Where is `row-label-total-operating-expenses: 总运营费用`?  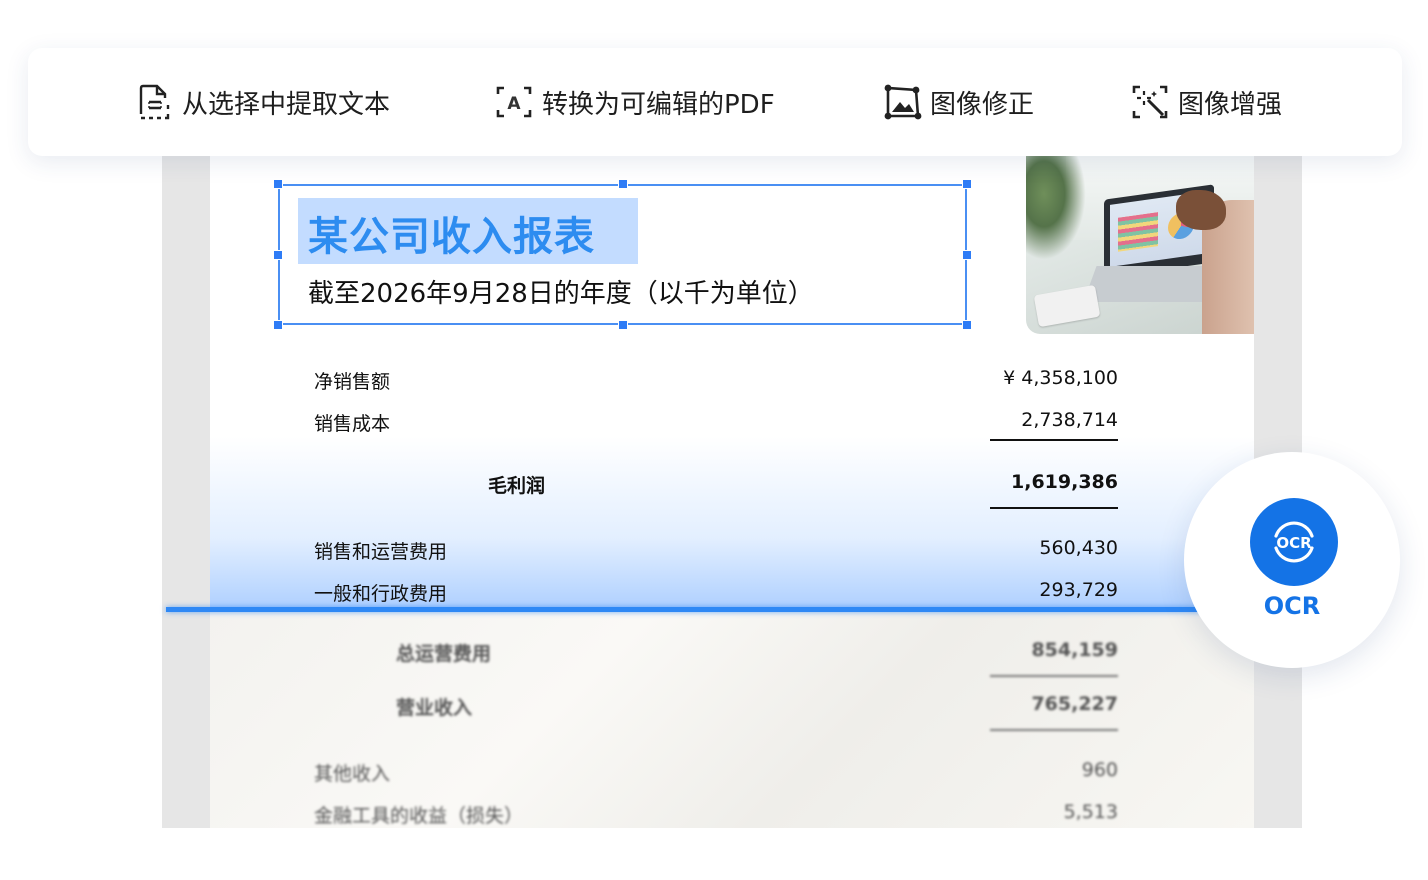
row-label-total-operating-expenses: 总运营费用 is located at coordinates (444, 654).